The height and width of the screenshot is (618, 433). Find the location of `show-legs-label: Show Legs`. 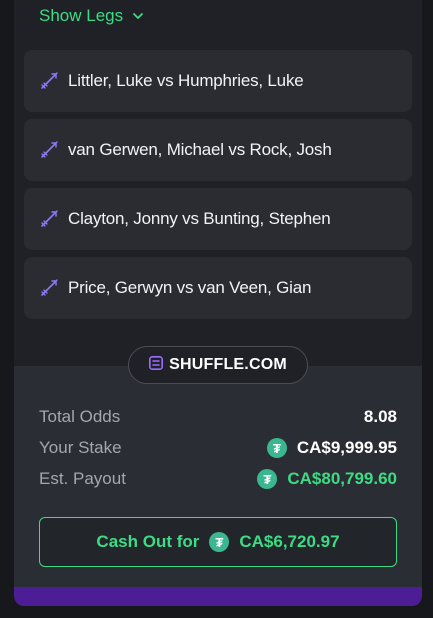

show-legs-label: Show Legs is located at coordinates (81, 15).